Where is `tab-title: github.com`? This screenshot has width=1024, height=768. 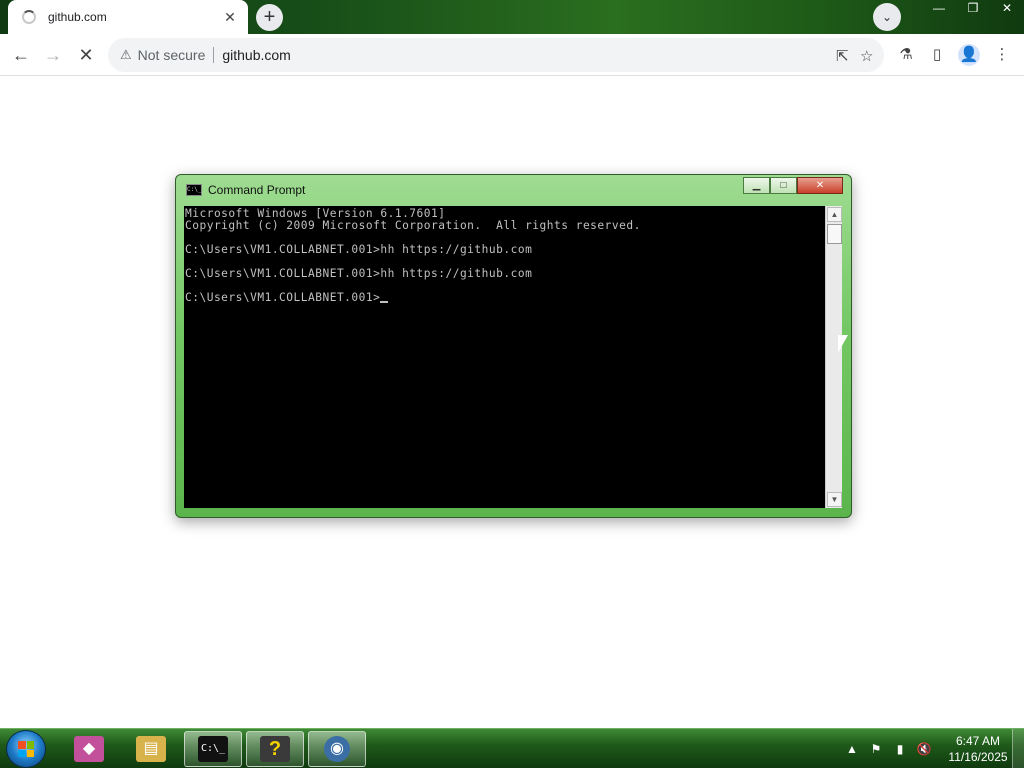 tab-title: github.com is located at coordinates (77, 17).